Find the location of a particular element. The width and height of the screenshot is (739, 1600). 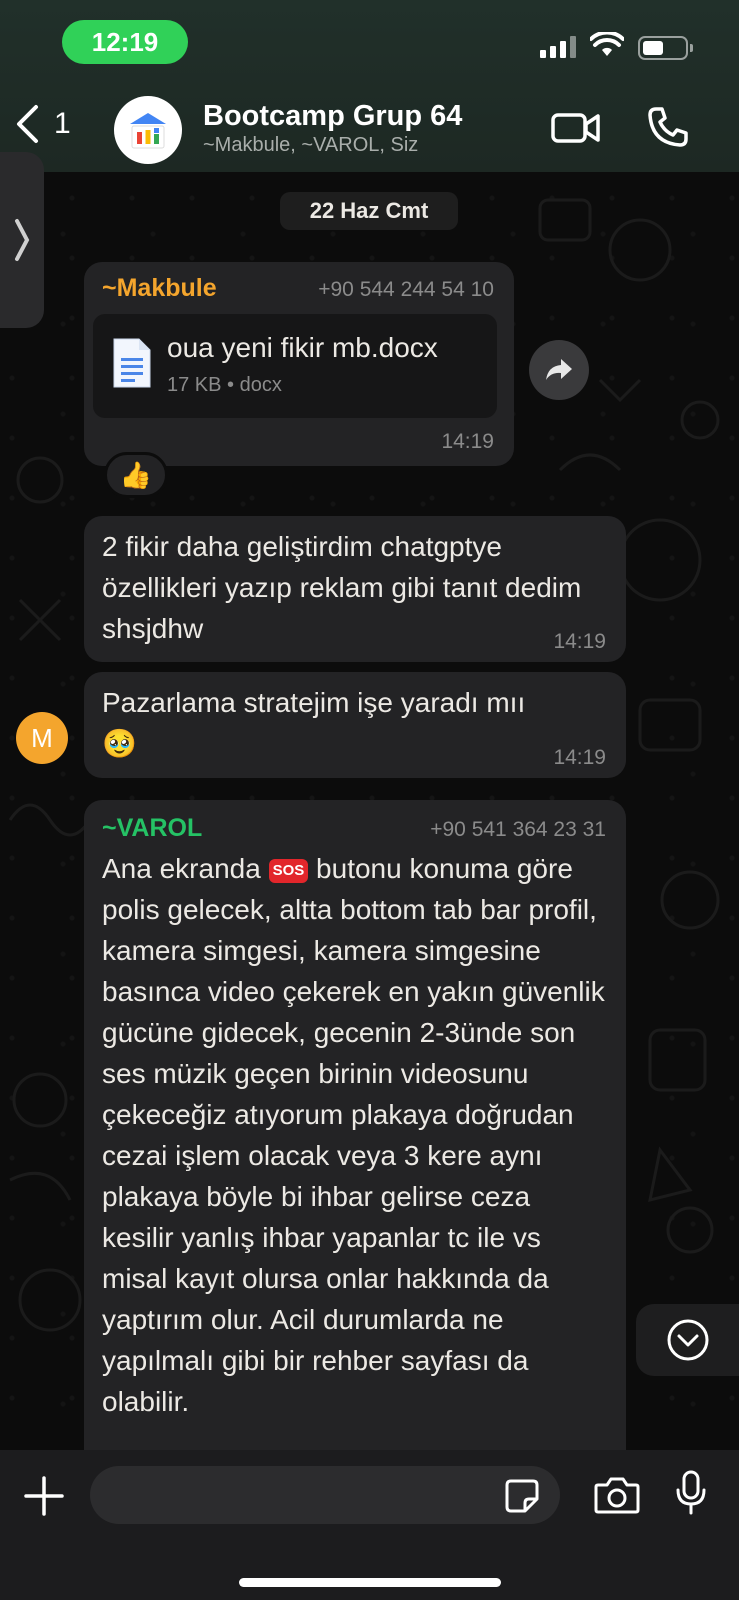

camera-icon is located at coordinates (617, 1495).